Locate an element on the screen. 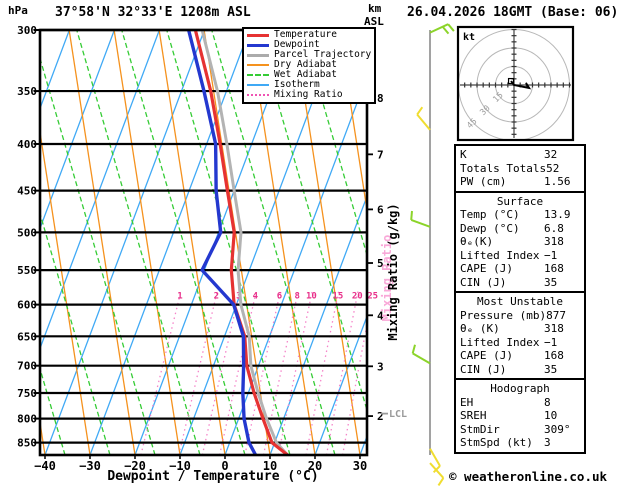 This screenshot has width=629, height=486. pressure-tick-label: 400 is located at coordinates (27, 144).